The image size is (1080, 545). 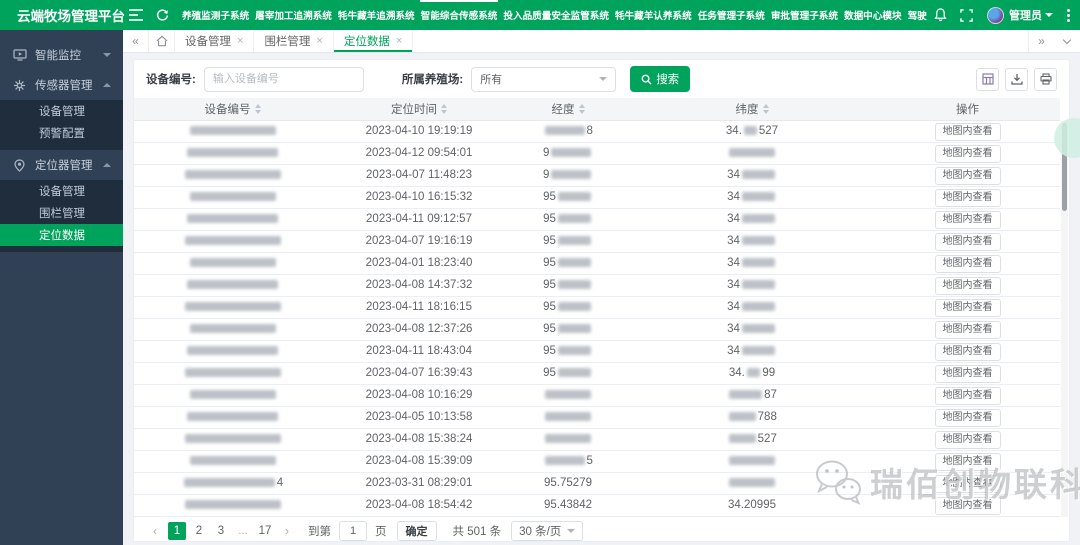 I want to click on sidebar-item-预警配置: 预警配置, so click(x=61, y=133).